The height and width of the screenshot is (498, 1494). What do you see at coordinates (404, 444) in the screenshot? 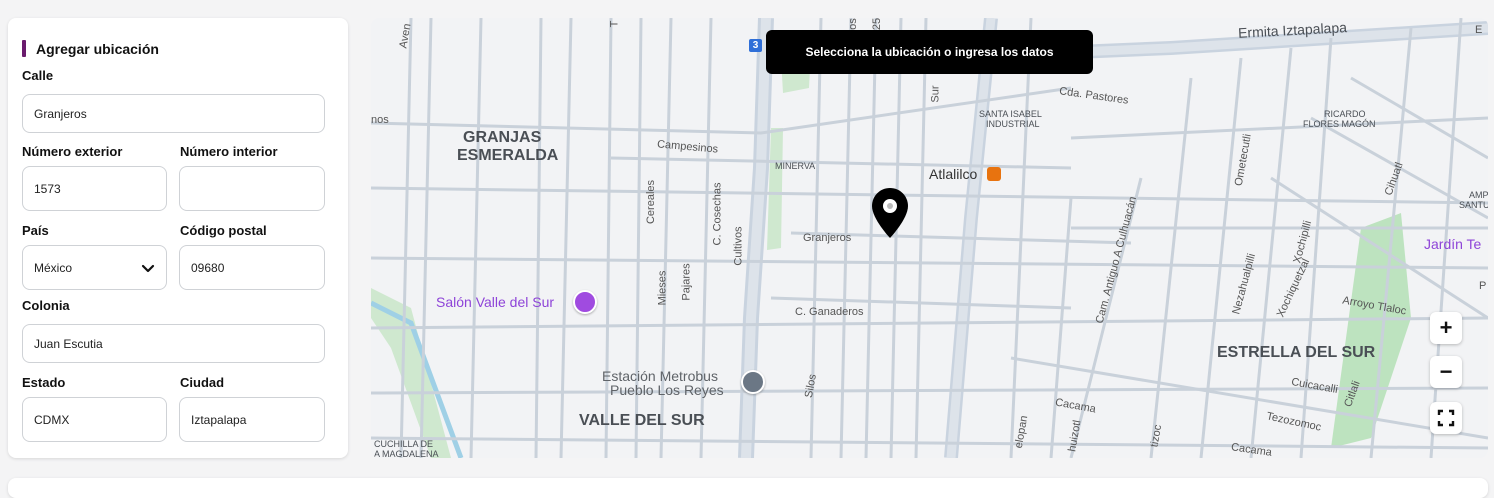
I see `map-label-cuchilla-de: CUCHILLA DE` at bounding box center [404, 444].